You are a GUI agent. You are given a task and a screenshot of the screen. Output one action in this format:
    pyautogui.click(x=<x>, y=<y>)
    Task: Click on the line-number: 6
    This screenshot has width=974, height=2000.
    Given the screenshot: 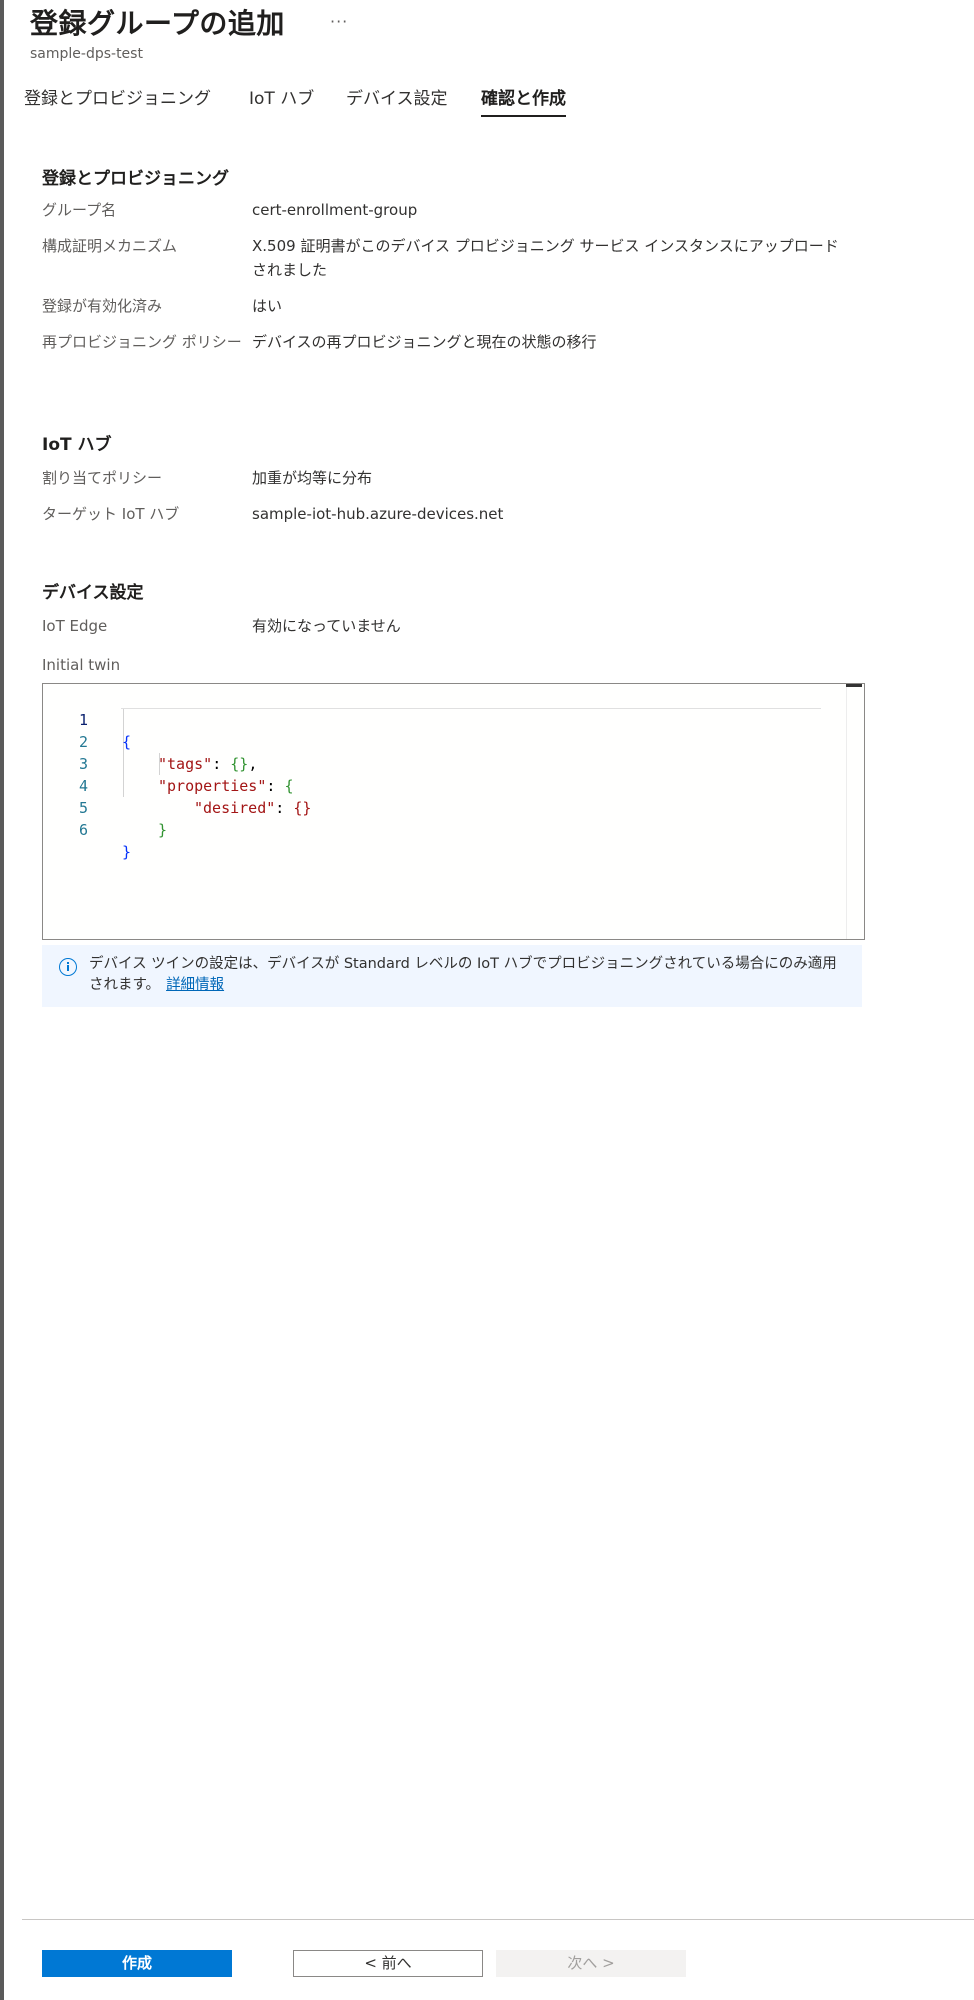 What is the action you would take?
    pyautogui.click(x=83, y=830)
    